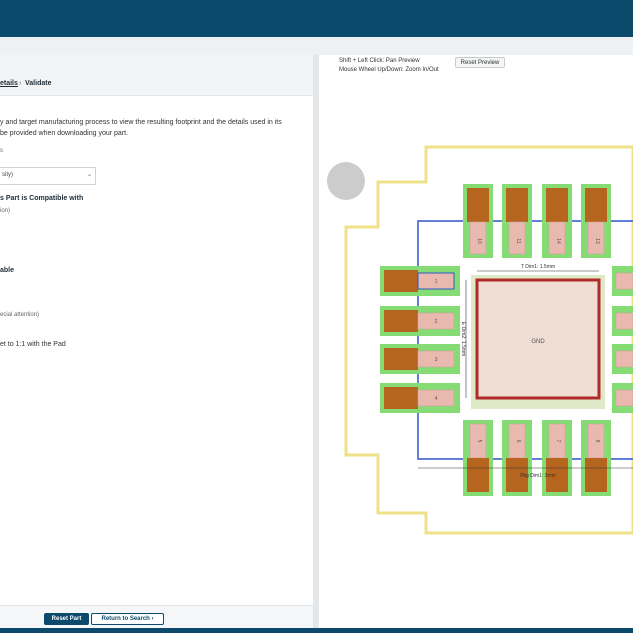 This screenshot has width=633, height=633. Describe the element at coordinates (152, 619) in the screenshot. I see `chevron-right-icon: ›` at that location.